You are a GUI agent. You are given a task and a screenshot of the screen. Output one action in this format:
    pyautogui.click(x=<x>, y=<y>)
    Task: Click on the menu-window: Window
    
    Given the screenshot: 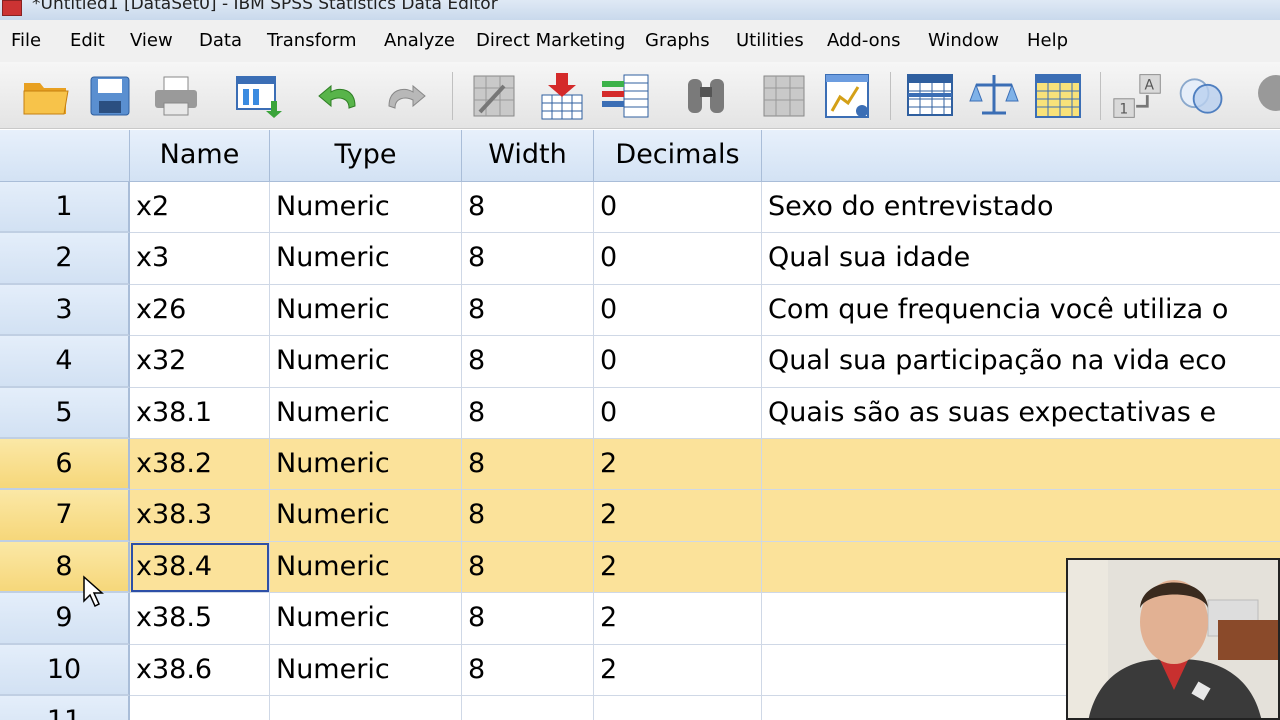 What is the action you would take?
    pyautogui.click(x=963, y=40)
    